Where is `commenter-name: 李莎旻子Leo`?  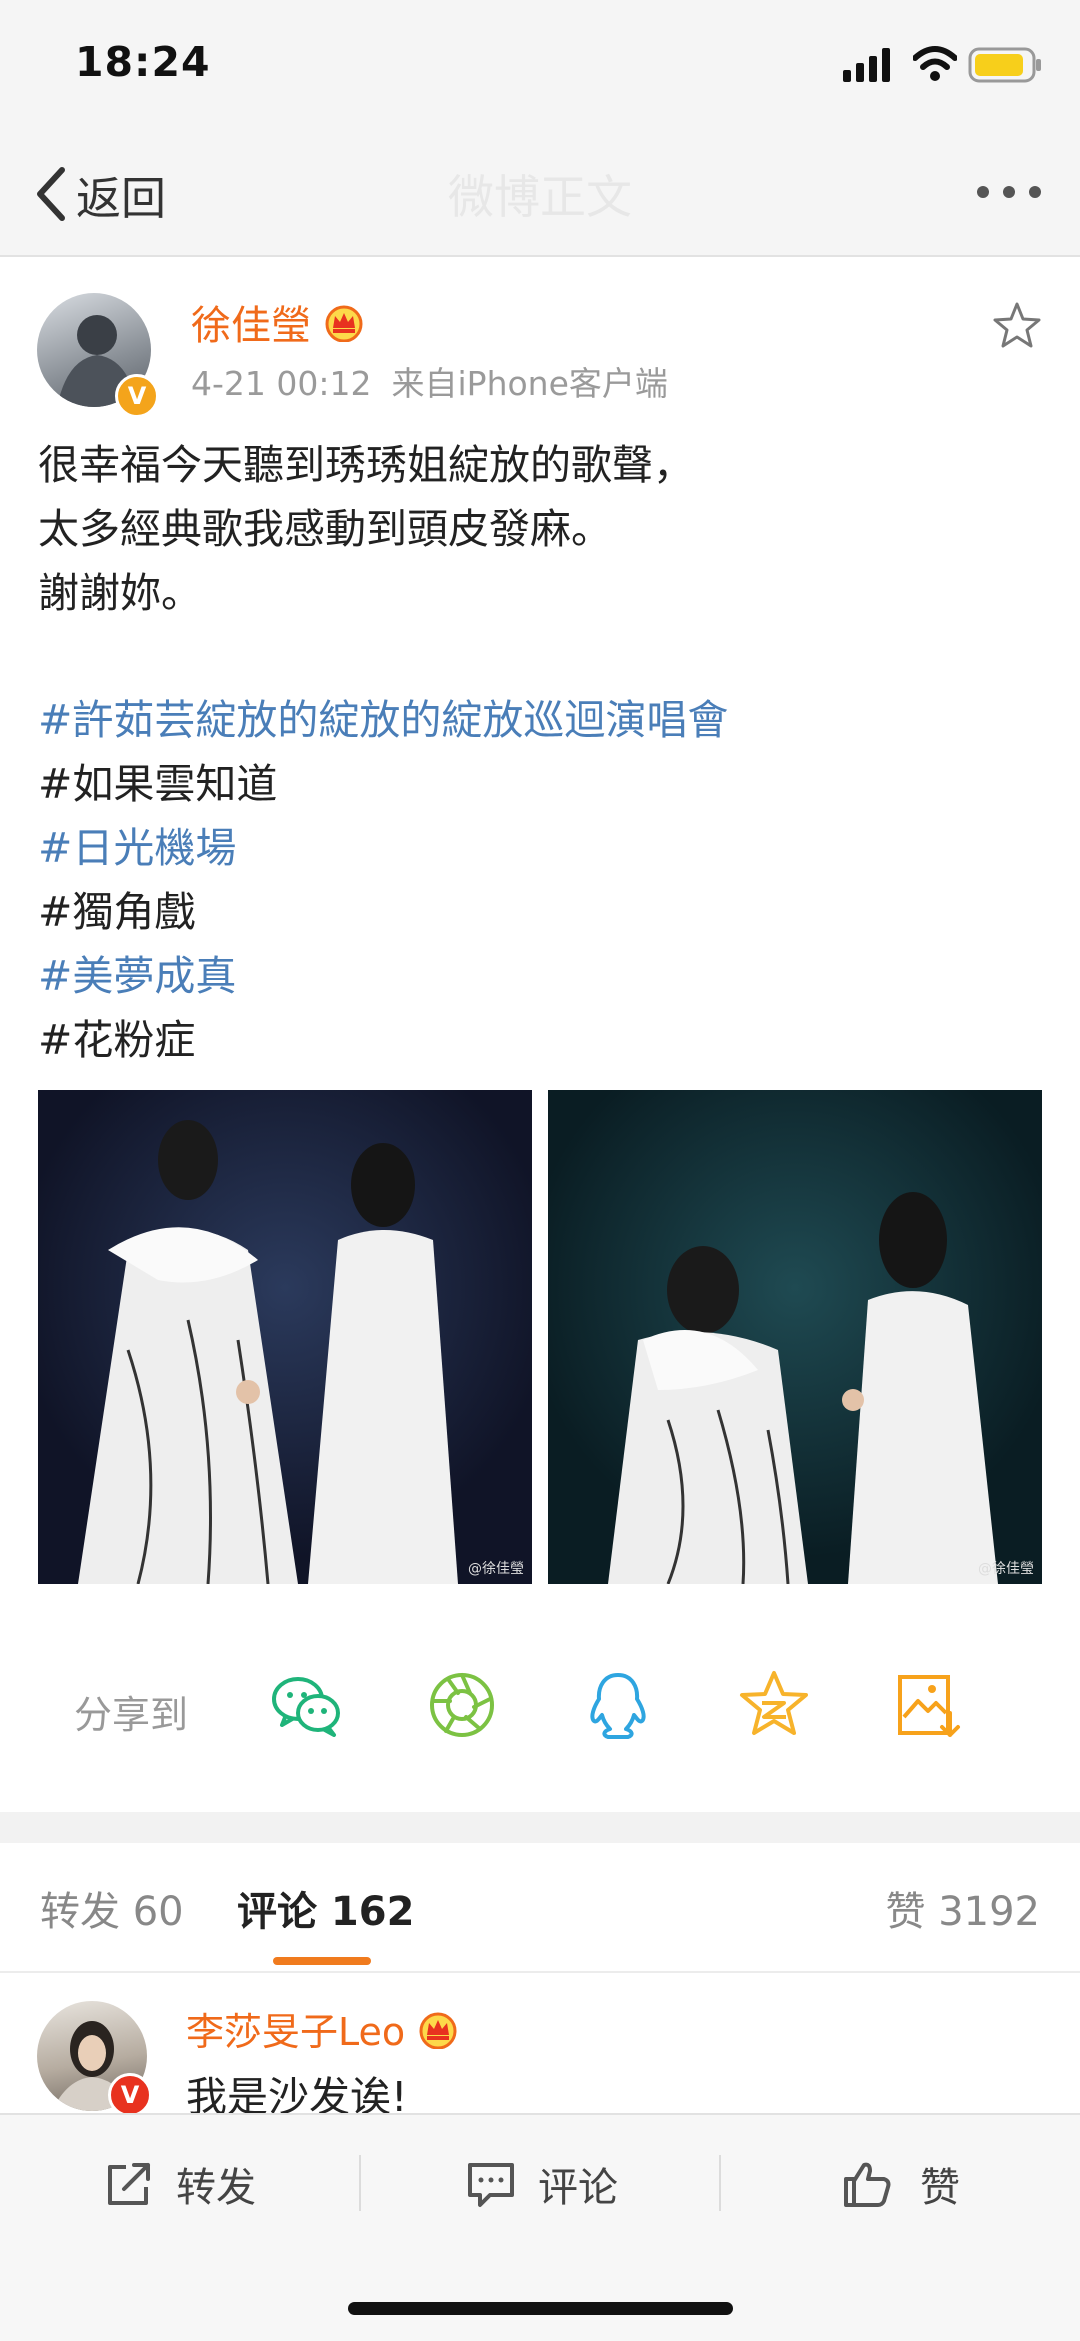
commenter-name: 李莎旻子Leo is located at coordinates (295, 2028).